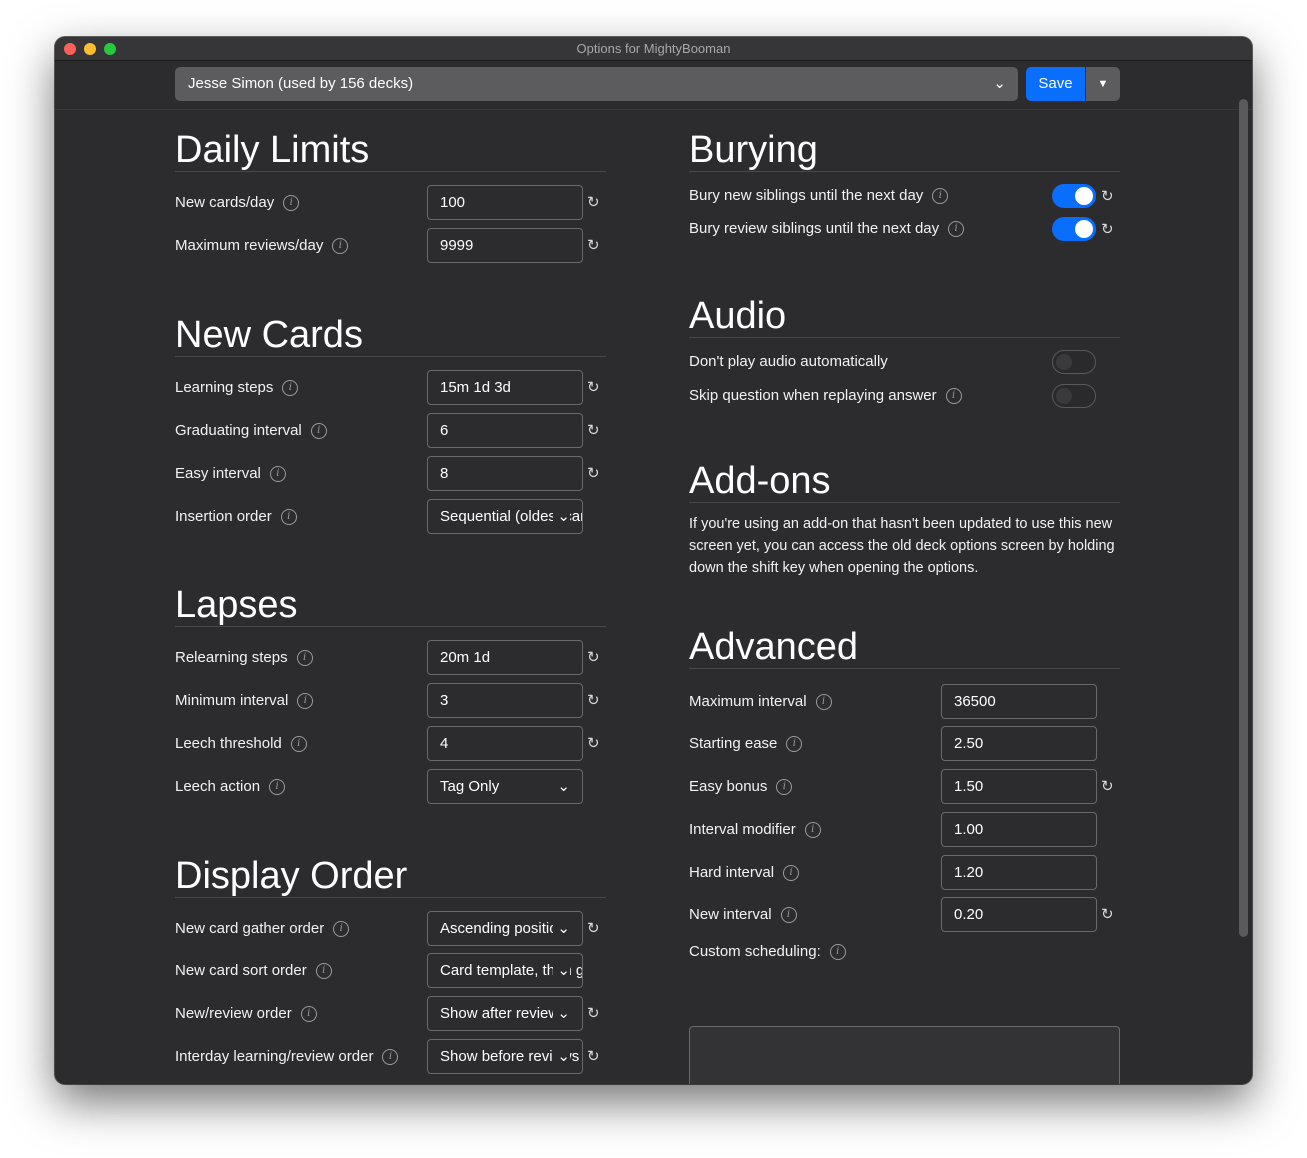 The image size is (1307, 1158). Describe the element at coordinates (653, 49) in the screenshot. I see `title-bar: Options for MightyBooman` at that location.